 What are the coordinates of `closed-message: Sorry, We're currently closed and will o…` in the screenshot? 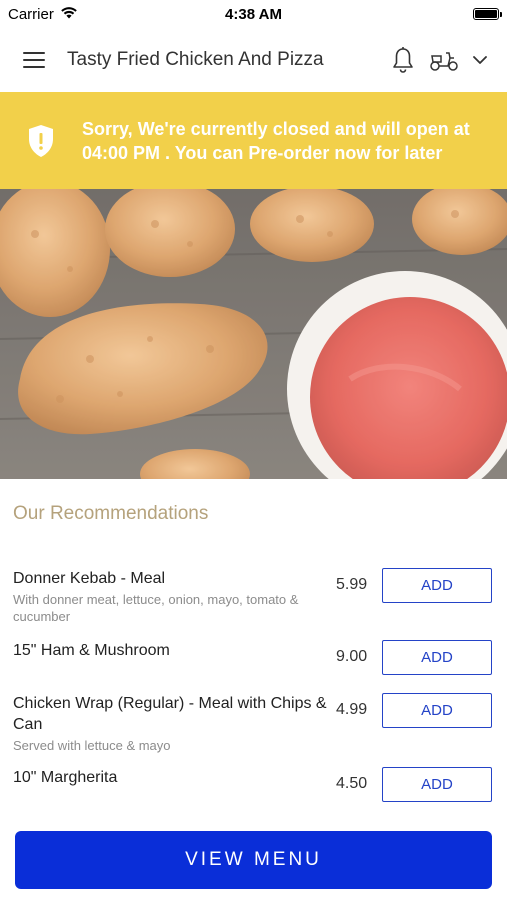 It's located at (276, 140).